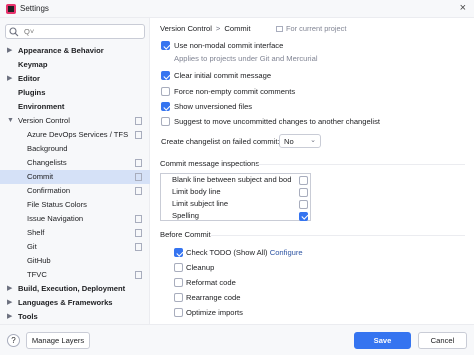 This screenshot has width=474, height=355. Describe the element at coordinates (237, 9) in the screenshot. I see `title-bar: Settings ×` at that location.